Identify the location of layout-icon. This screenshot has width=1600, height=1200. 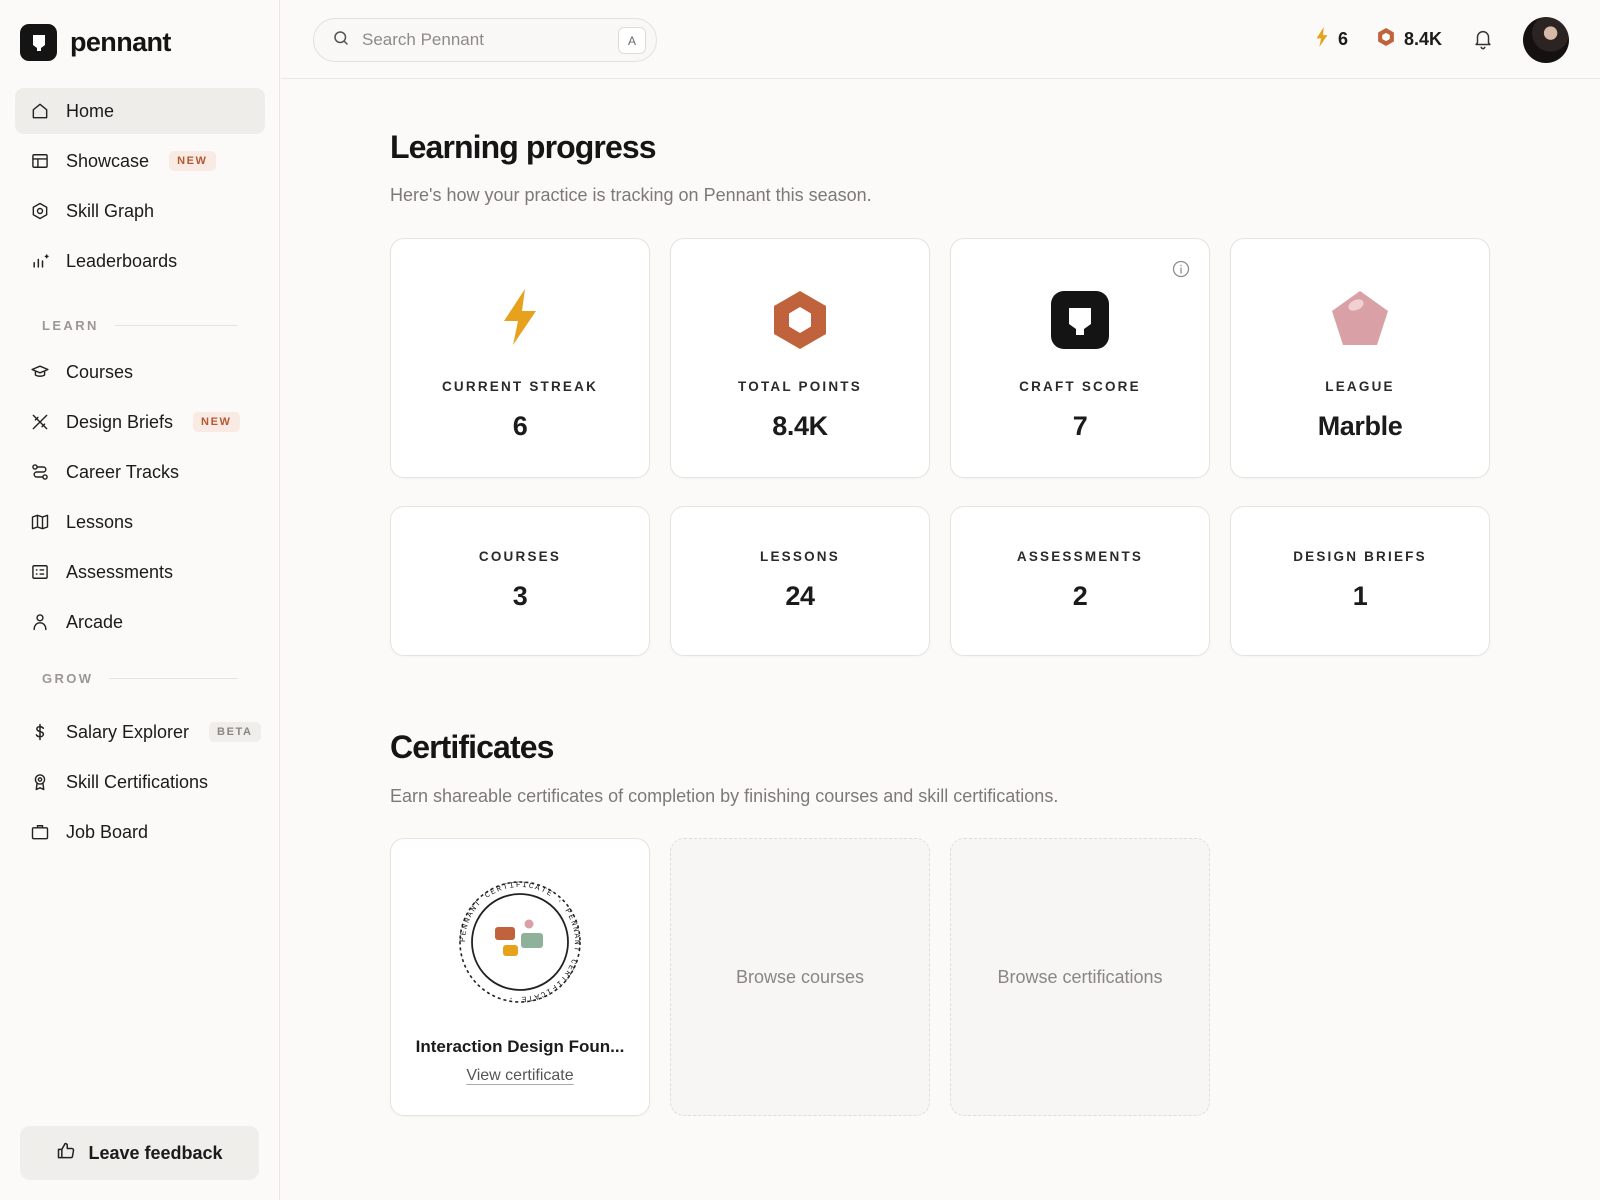
(40, 161).